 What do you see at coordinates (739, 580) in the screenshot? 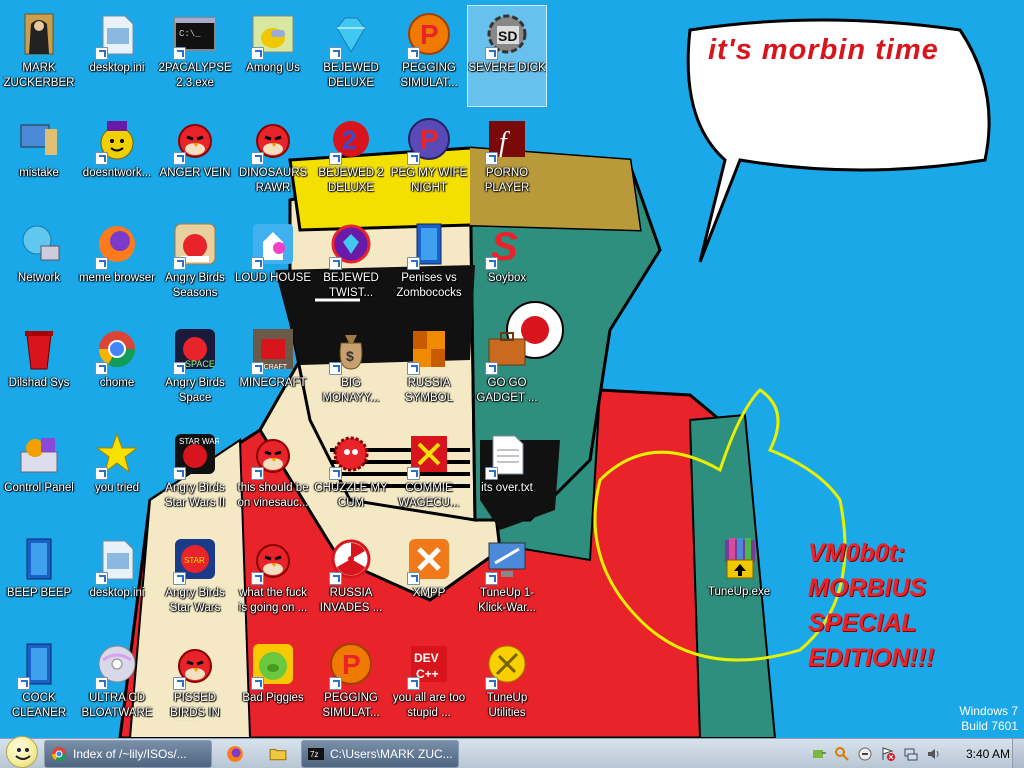
I see `desktop-icon-tuneup-exe: TuneUp.exe` at bounding box center [739, 580].